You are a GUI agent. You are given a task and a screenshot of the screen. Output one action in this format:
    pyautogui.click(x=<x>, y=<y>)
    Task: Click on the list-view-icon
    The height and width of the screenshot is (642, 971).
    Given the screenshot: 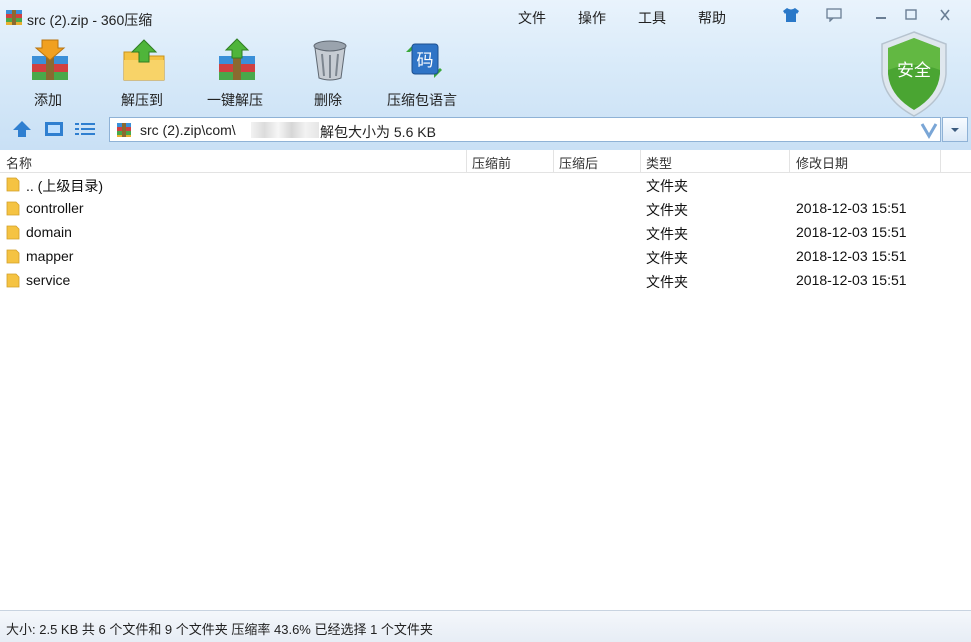 What is the action you would take?
    pyautogui.click(x=85, y=129)
    